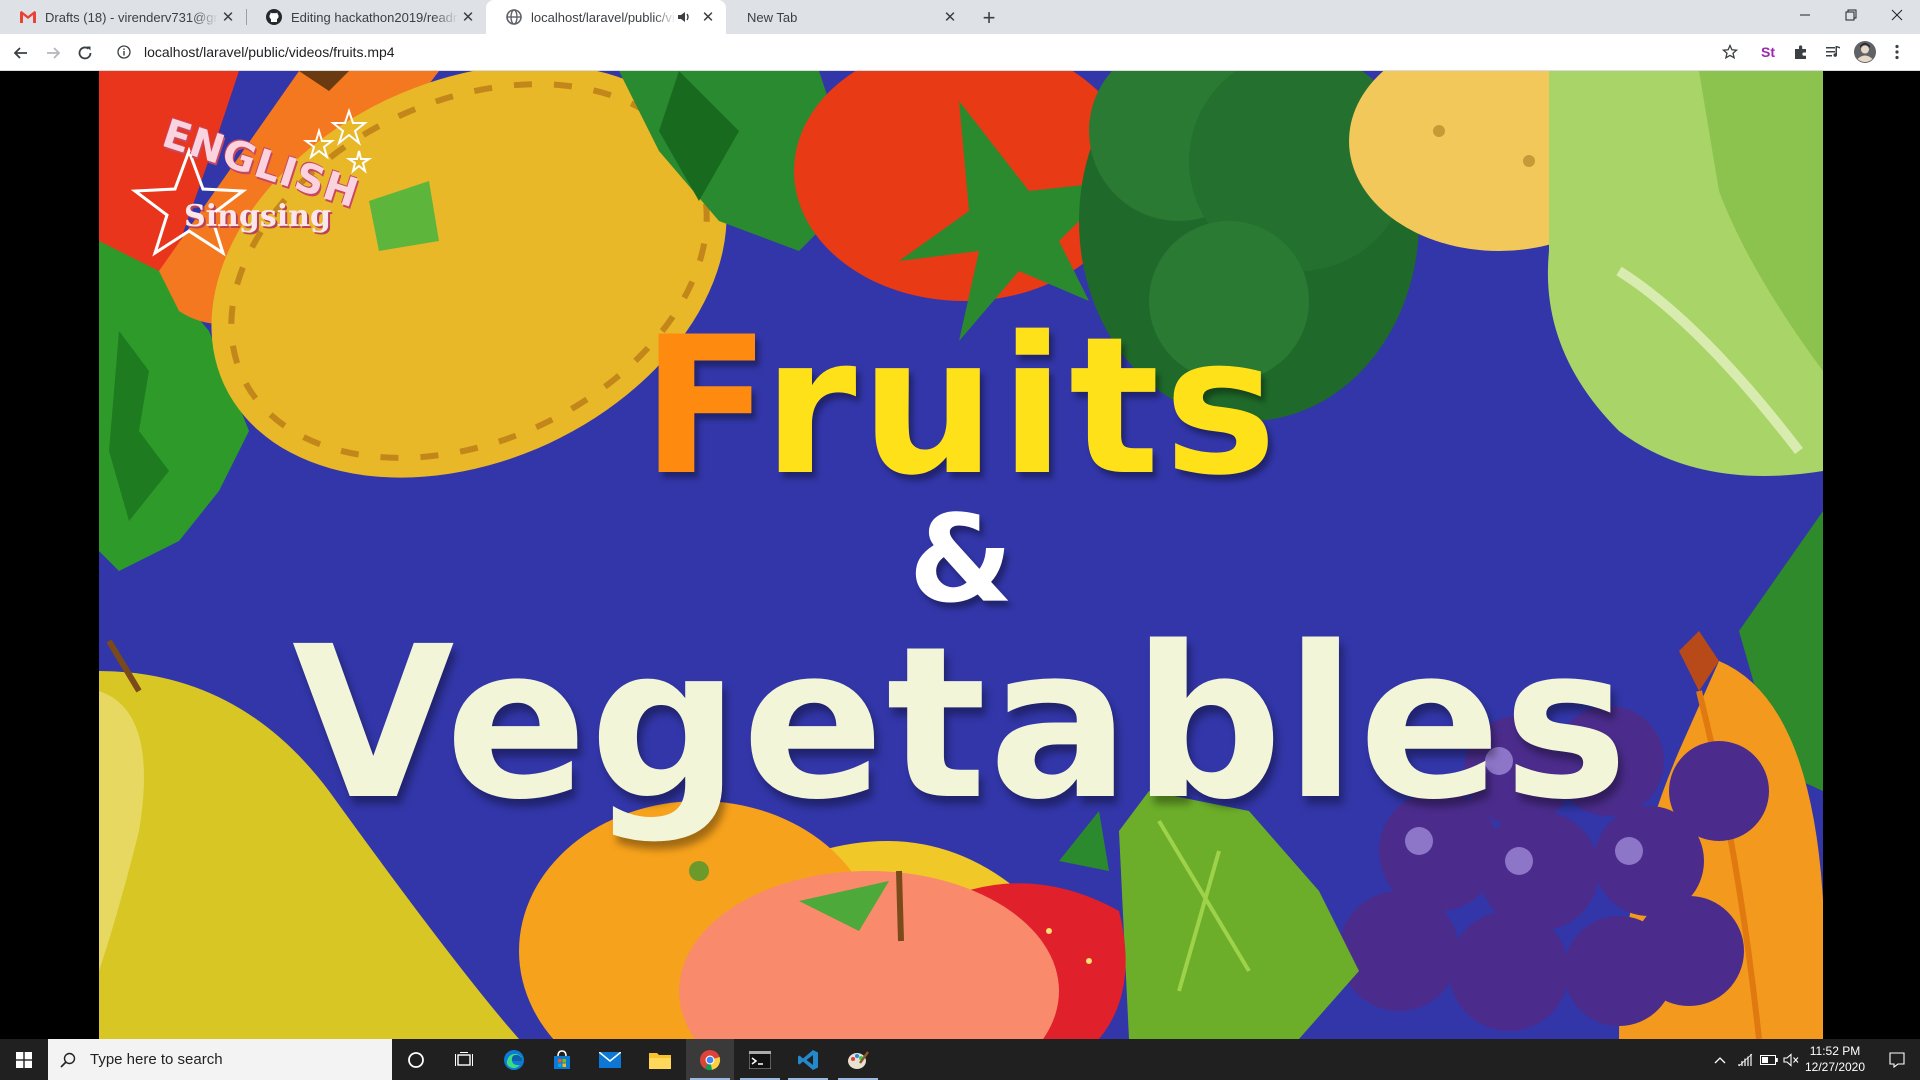  Describe the element at coordinates (1833, 52) in the screenshot. I see `media-control-icon` at that location.